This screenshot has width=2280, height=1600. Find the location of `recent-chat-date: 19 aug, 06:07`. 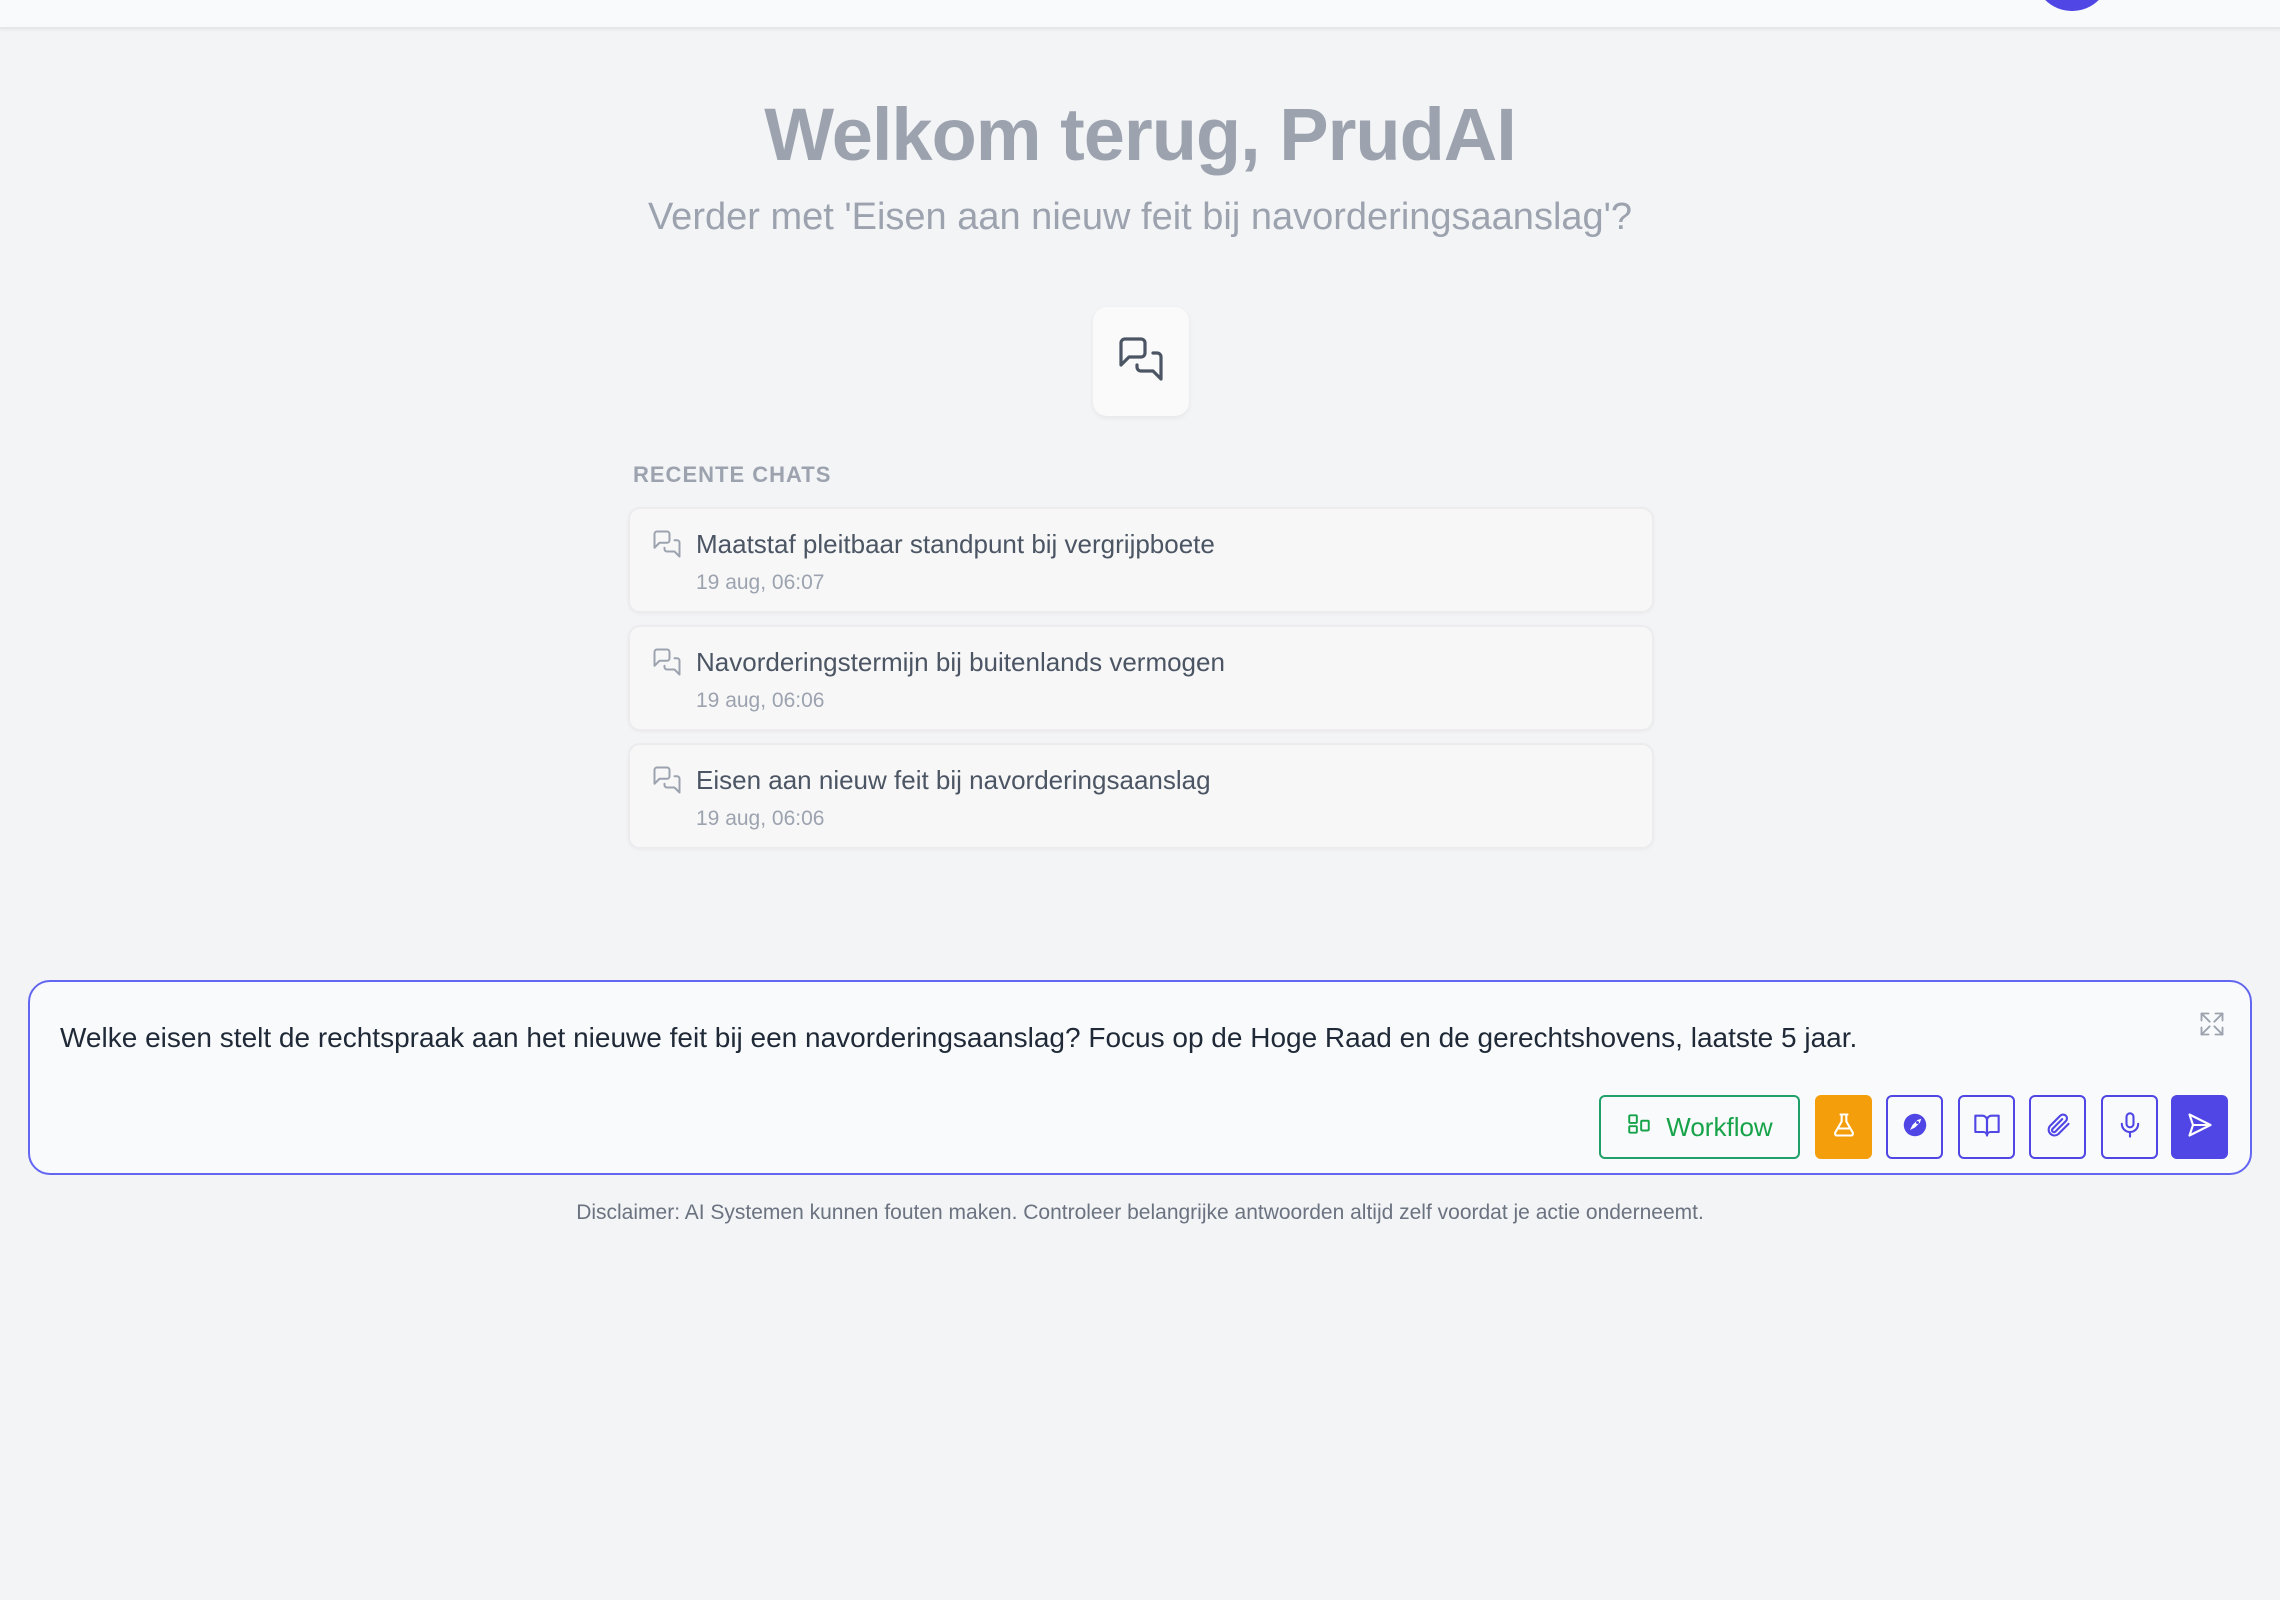

recent-chat-date: 19 aug, 06:07 is located at coordinates (760, 582).